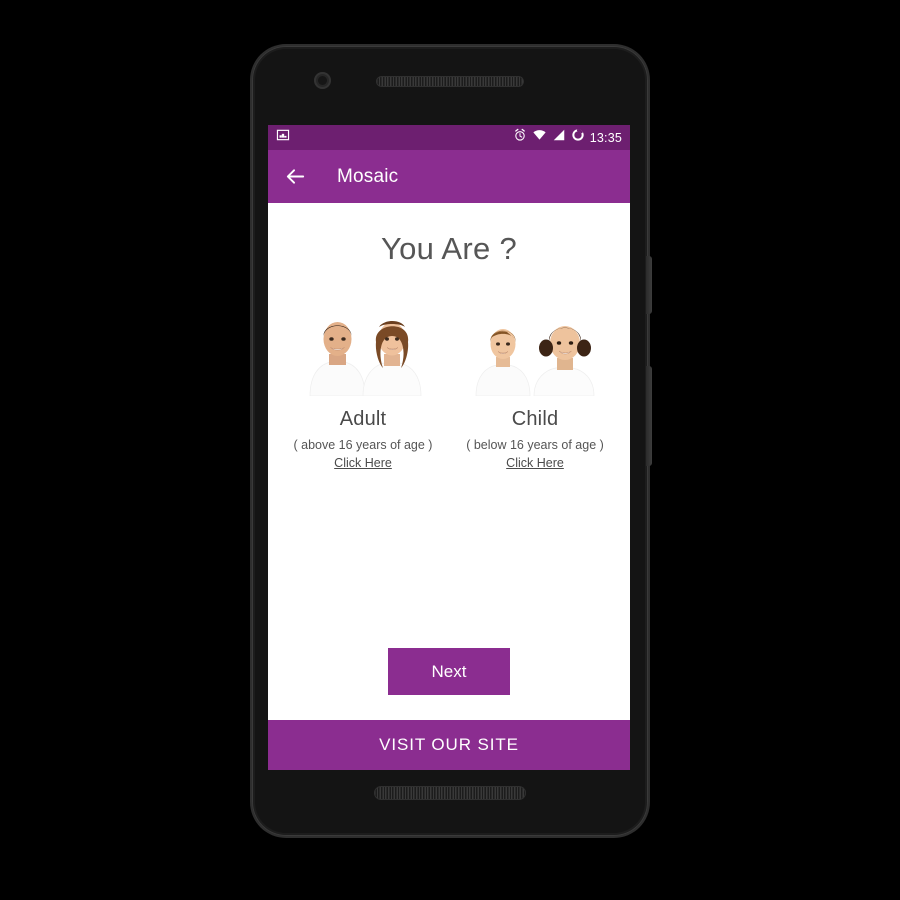 This screenshot has width=900, height=900. Describe the element at coordinates (448, 248) in the screenshot. I see `page-title: You Are ?` at that location.